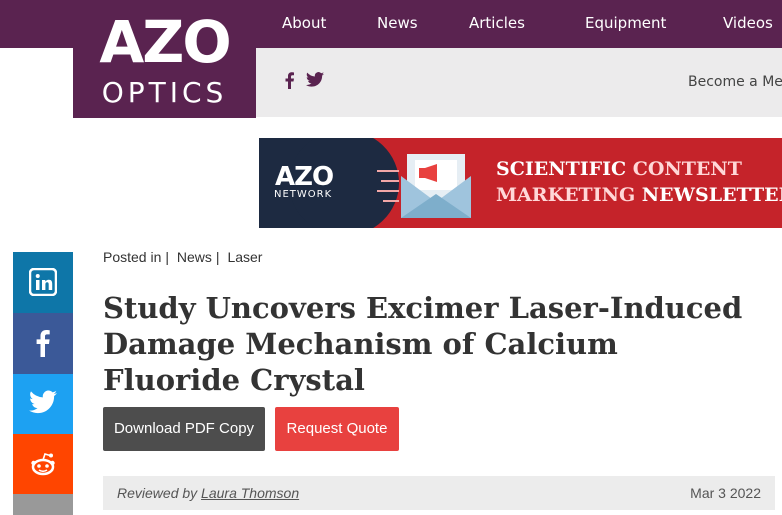 Image resolution: width=782 pixels, height=515 pixels. What do you see at coordinates (735, 82) in the screenshot?
I see `become-member-link: Become a Mem` at bounding box center [735, 82].